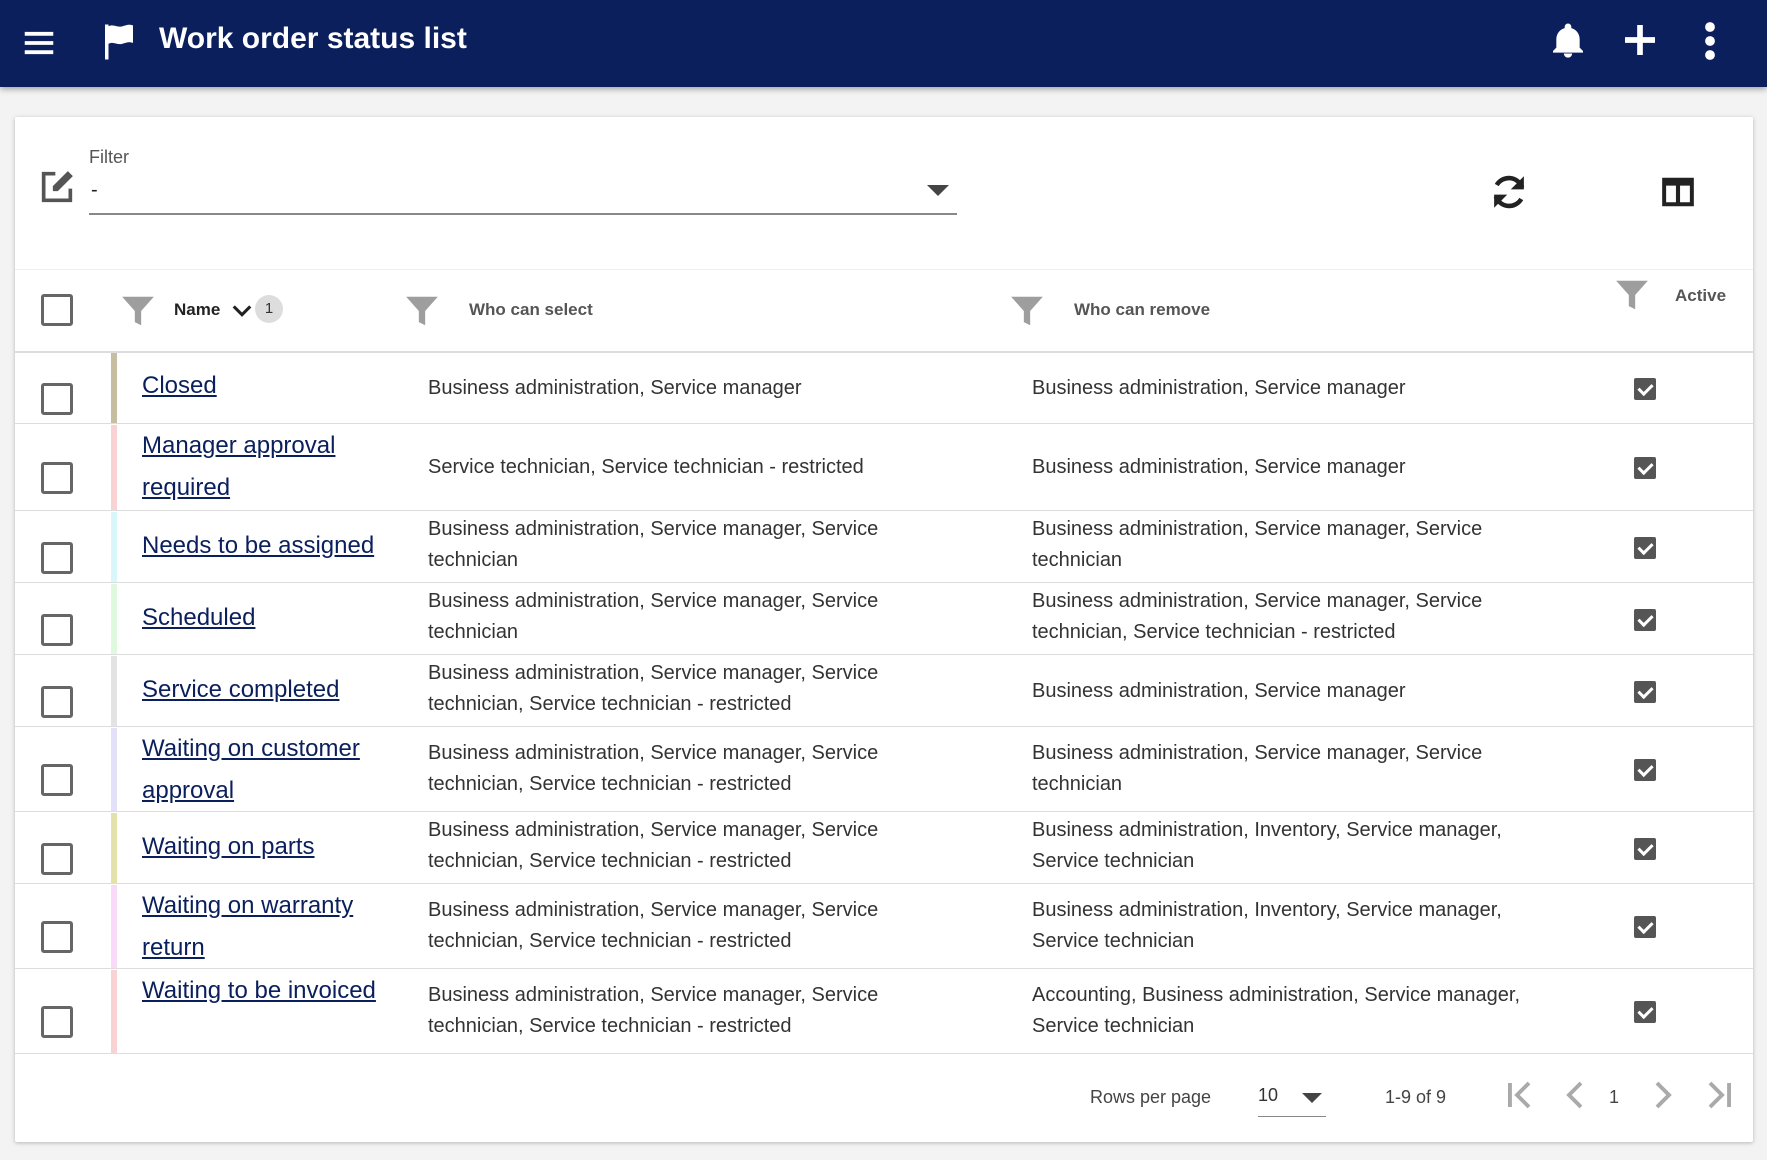 The image size is (1767, 1160). What do you see at coordinates (313, 38) in the screenshot?
I see `page-title: Work order status list` at bounding box center [313, 38].